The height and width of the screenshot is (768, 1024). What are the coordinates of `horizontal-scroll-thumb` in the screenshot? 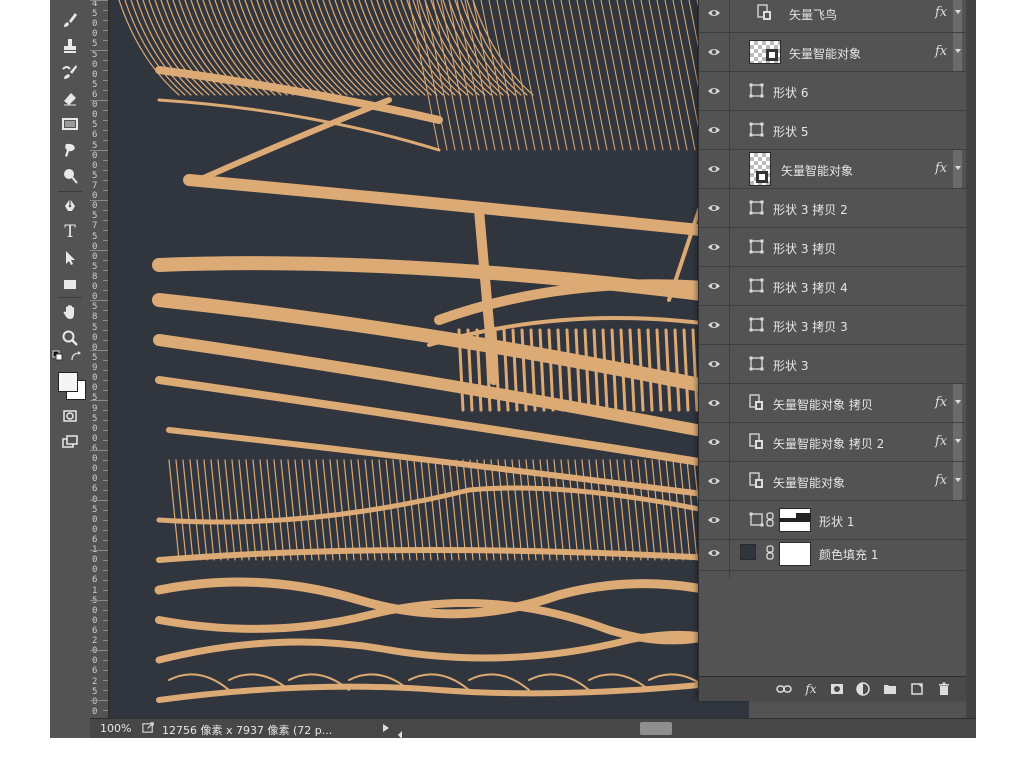 It's located at (656, 728).